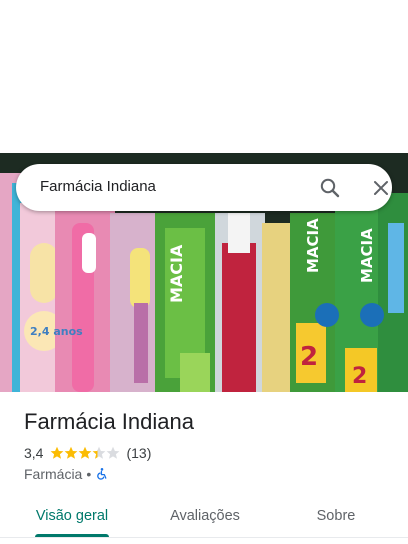  Describe the element at coordinates (336, 516) in the screenshot. I see `tab-about: Sobre` at that location.